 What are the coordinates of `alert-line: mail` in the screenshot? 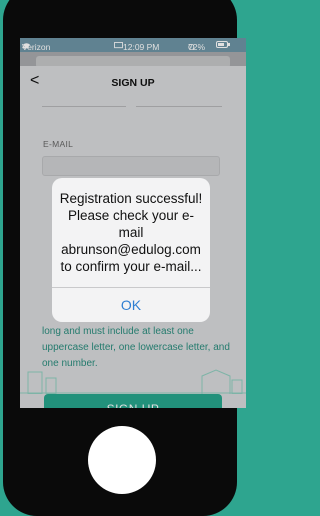 It's located at (131, 232).